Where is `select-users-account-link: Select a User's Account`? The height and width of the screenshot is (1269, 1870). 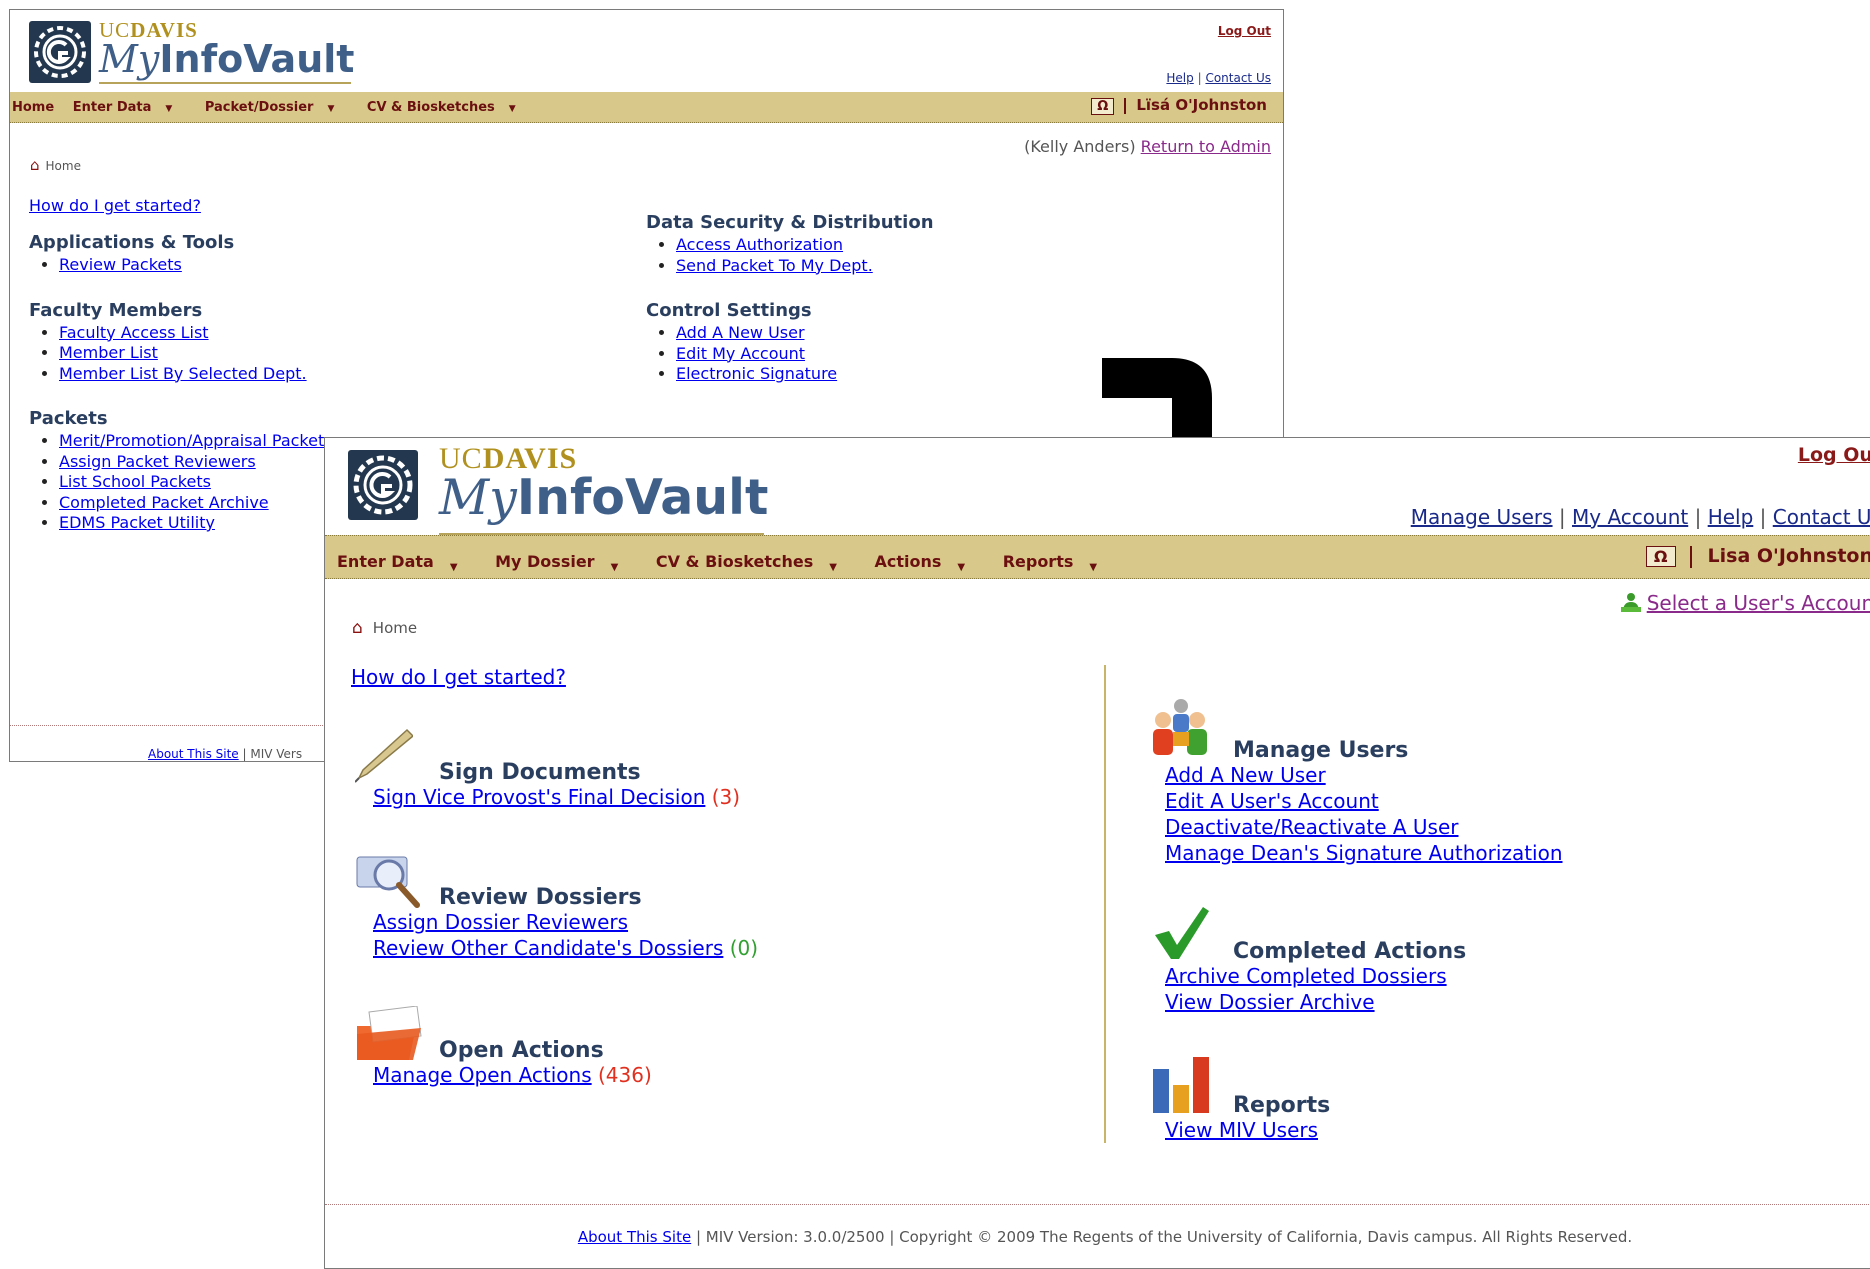
select-users-account-link: Select a User's Account is located at coordinates (1758, 603).